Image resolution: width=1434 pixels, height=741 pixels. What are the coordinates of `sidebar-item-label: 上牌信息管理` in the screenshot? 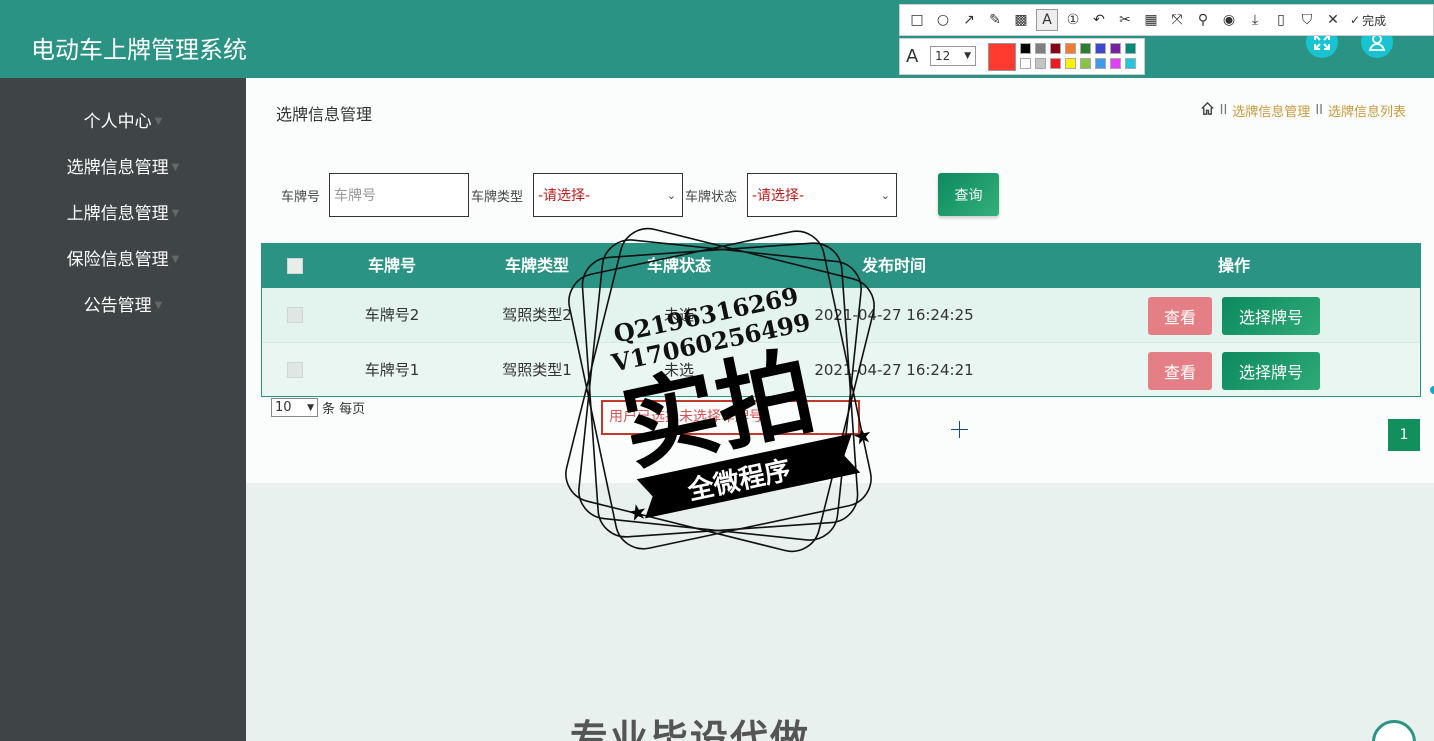 It's located at (117, 214).